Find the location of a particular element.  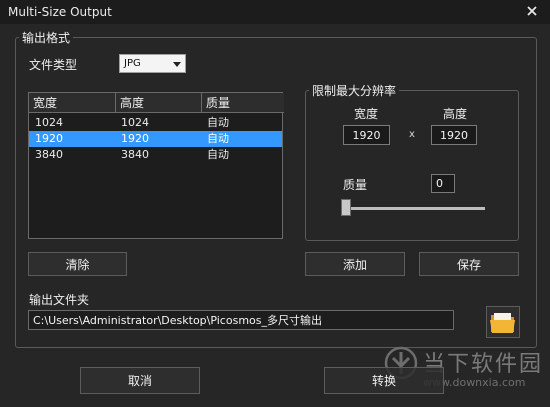

save-button: 保存 is located at coordinates (469, 264).